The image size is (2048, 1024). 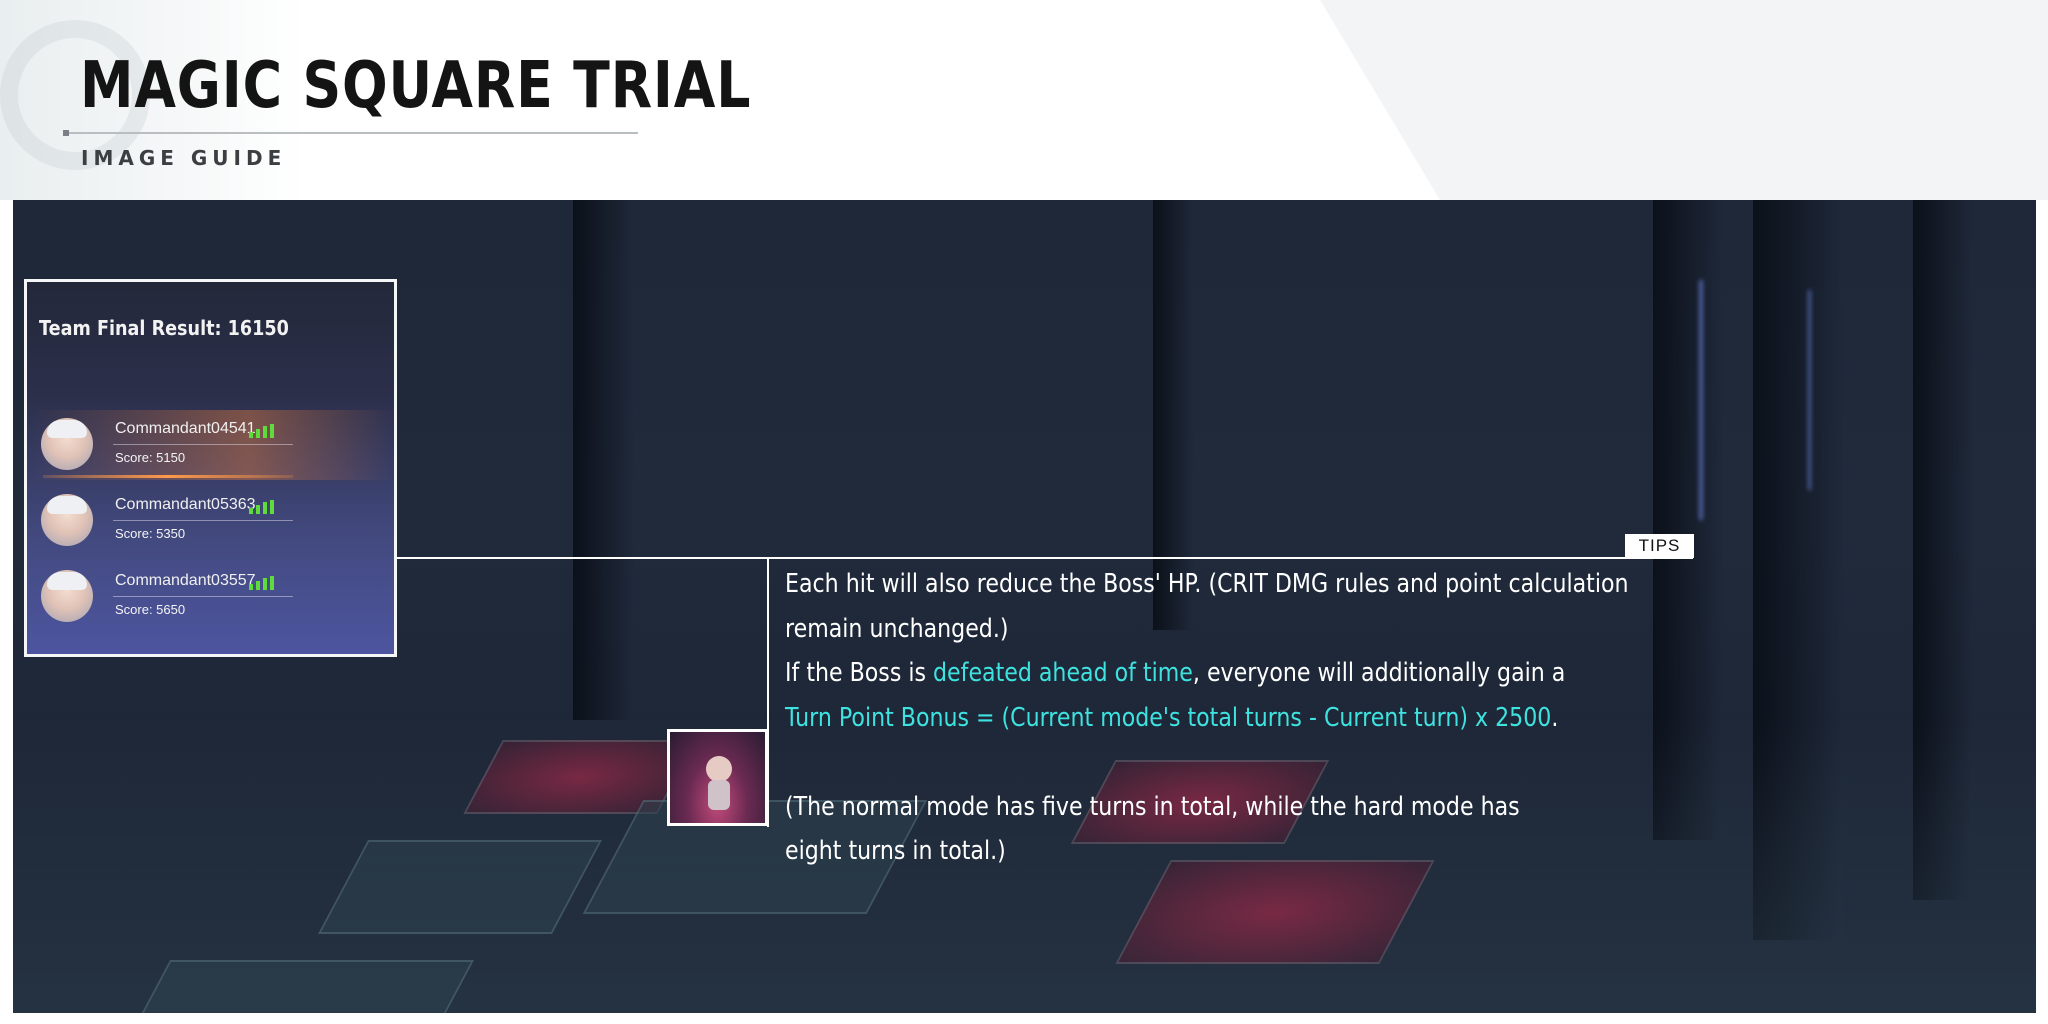 I want to click on player-row: Commandant03557 Score: 5650, so click(x=213, y=597).